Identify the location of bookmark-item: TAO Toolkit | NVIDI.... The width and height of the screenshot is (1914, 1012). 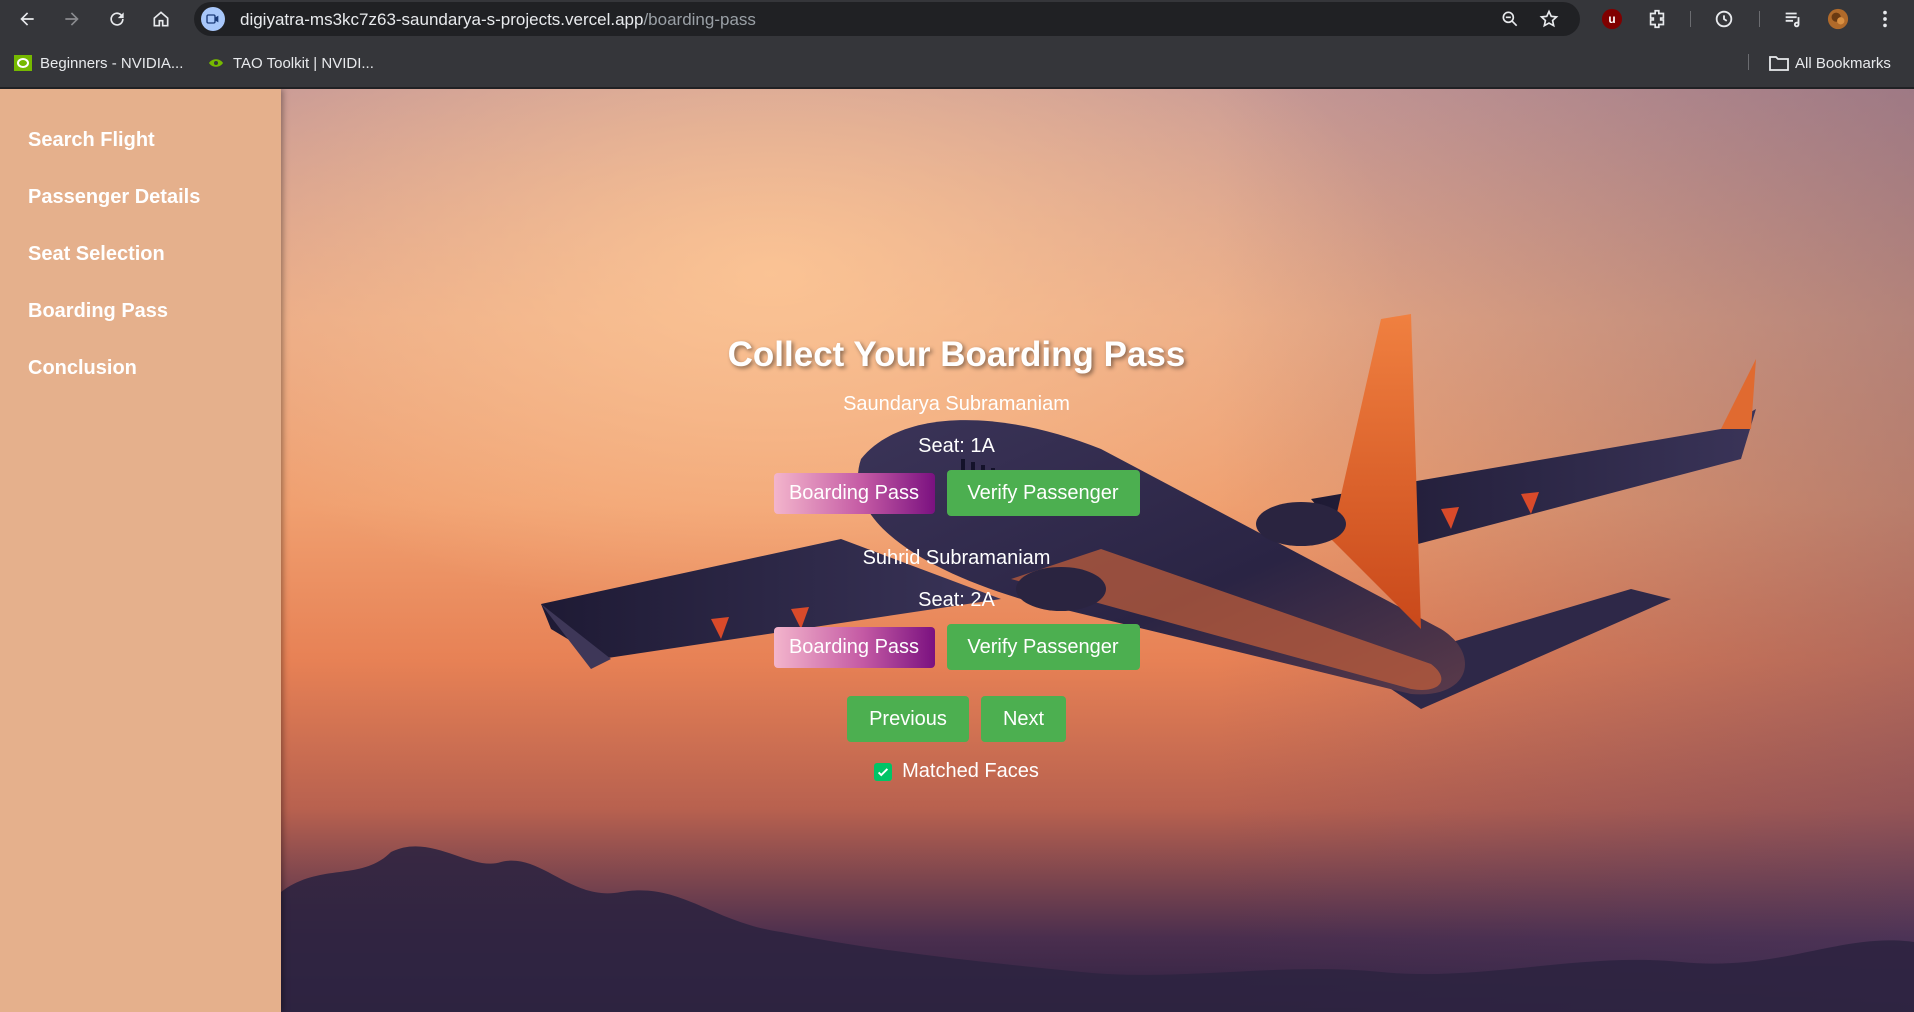
(290, 63).